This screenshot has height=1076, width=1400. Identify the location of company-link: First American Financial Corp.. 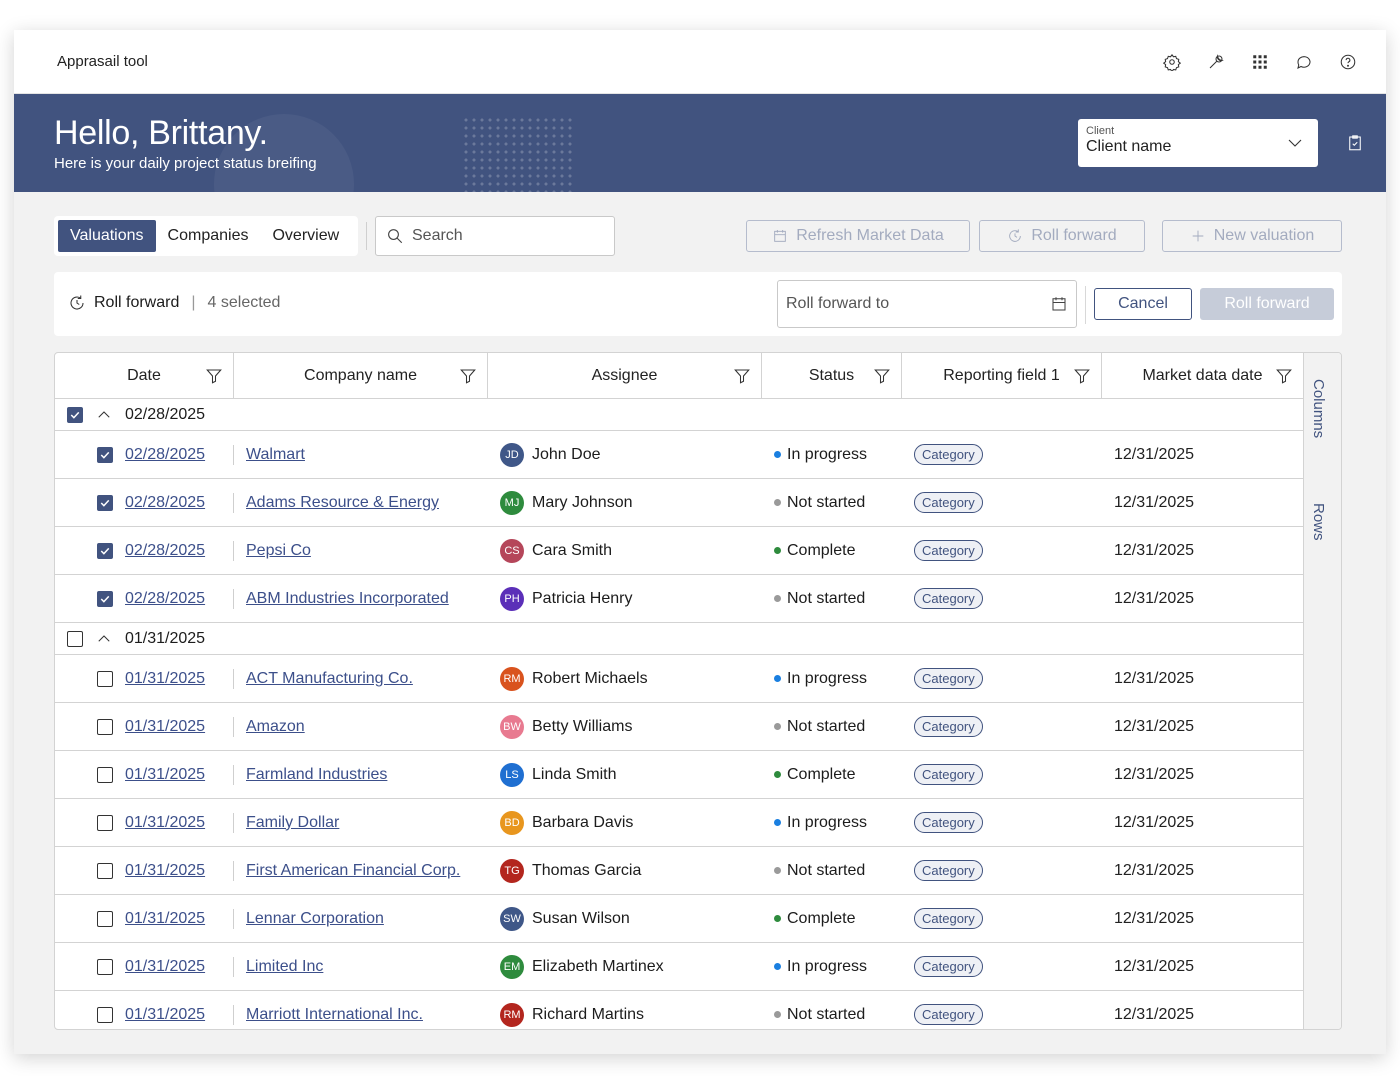
(353, 871).